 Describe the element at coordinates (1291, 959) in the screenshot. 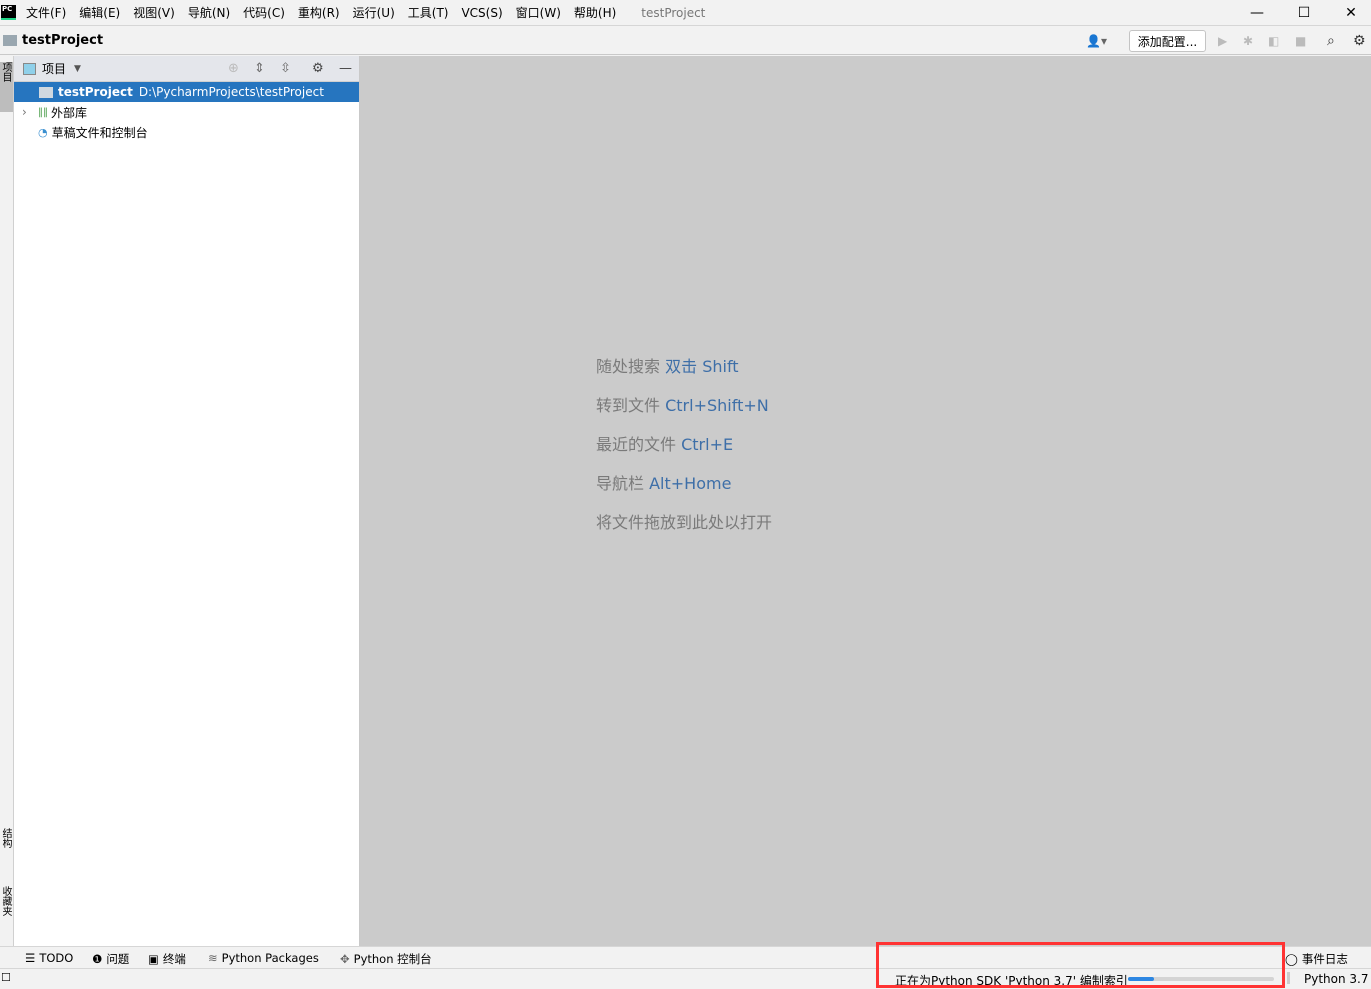

I see `event-log-icon: ◯` at that location.